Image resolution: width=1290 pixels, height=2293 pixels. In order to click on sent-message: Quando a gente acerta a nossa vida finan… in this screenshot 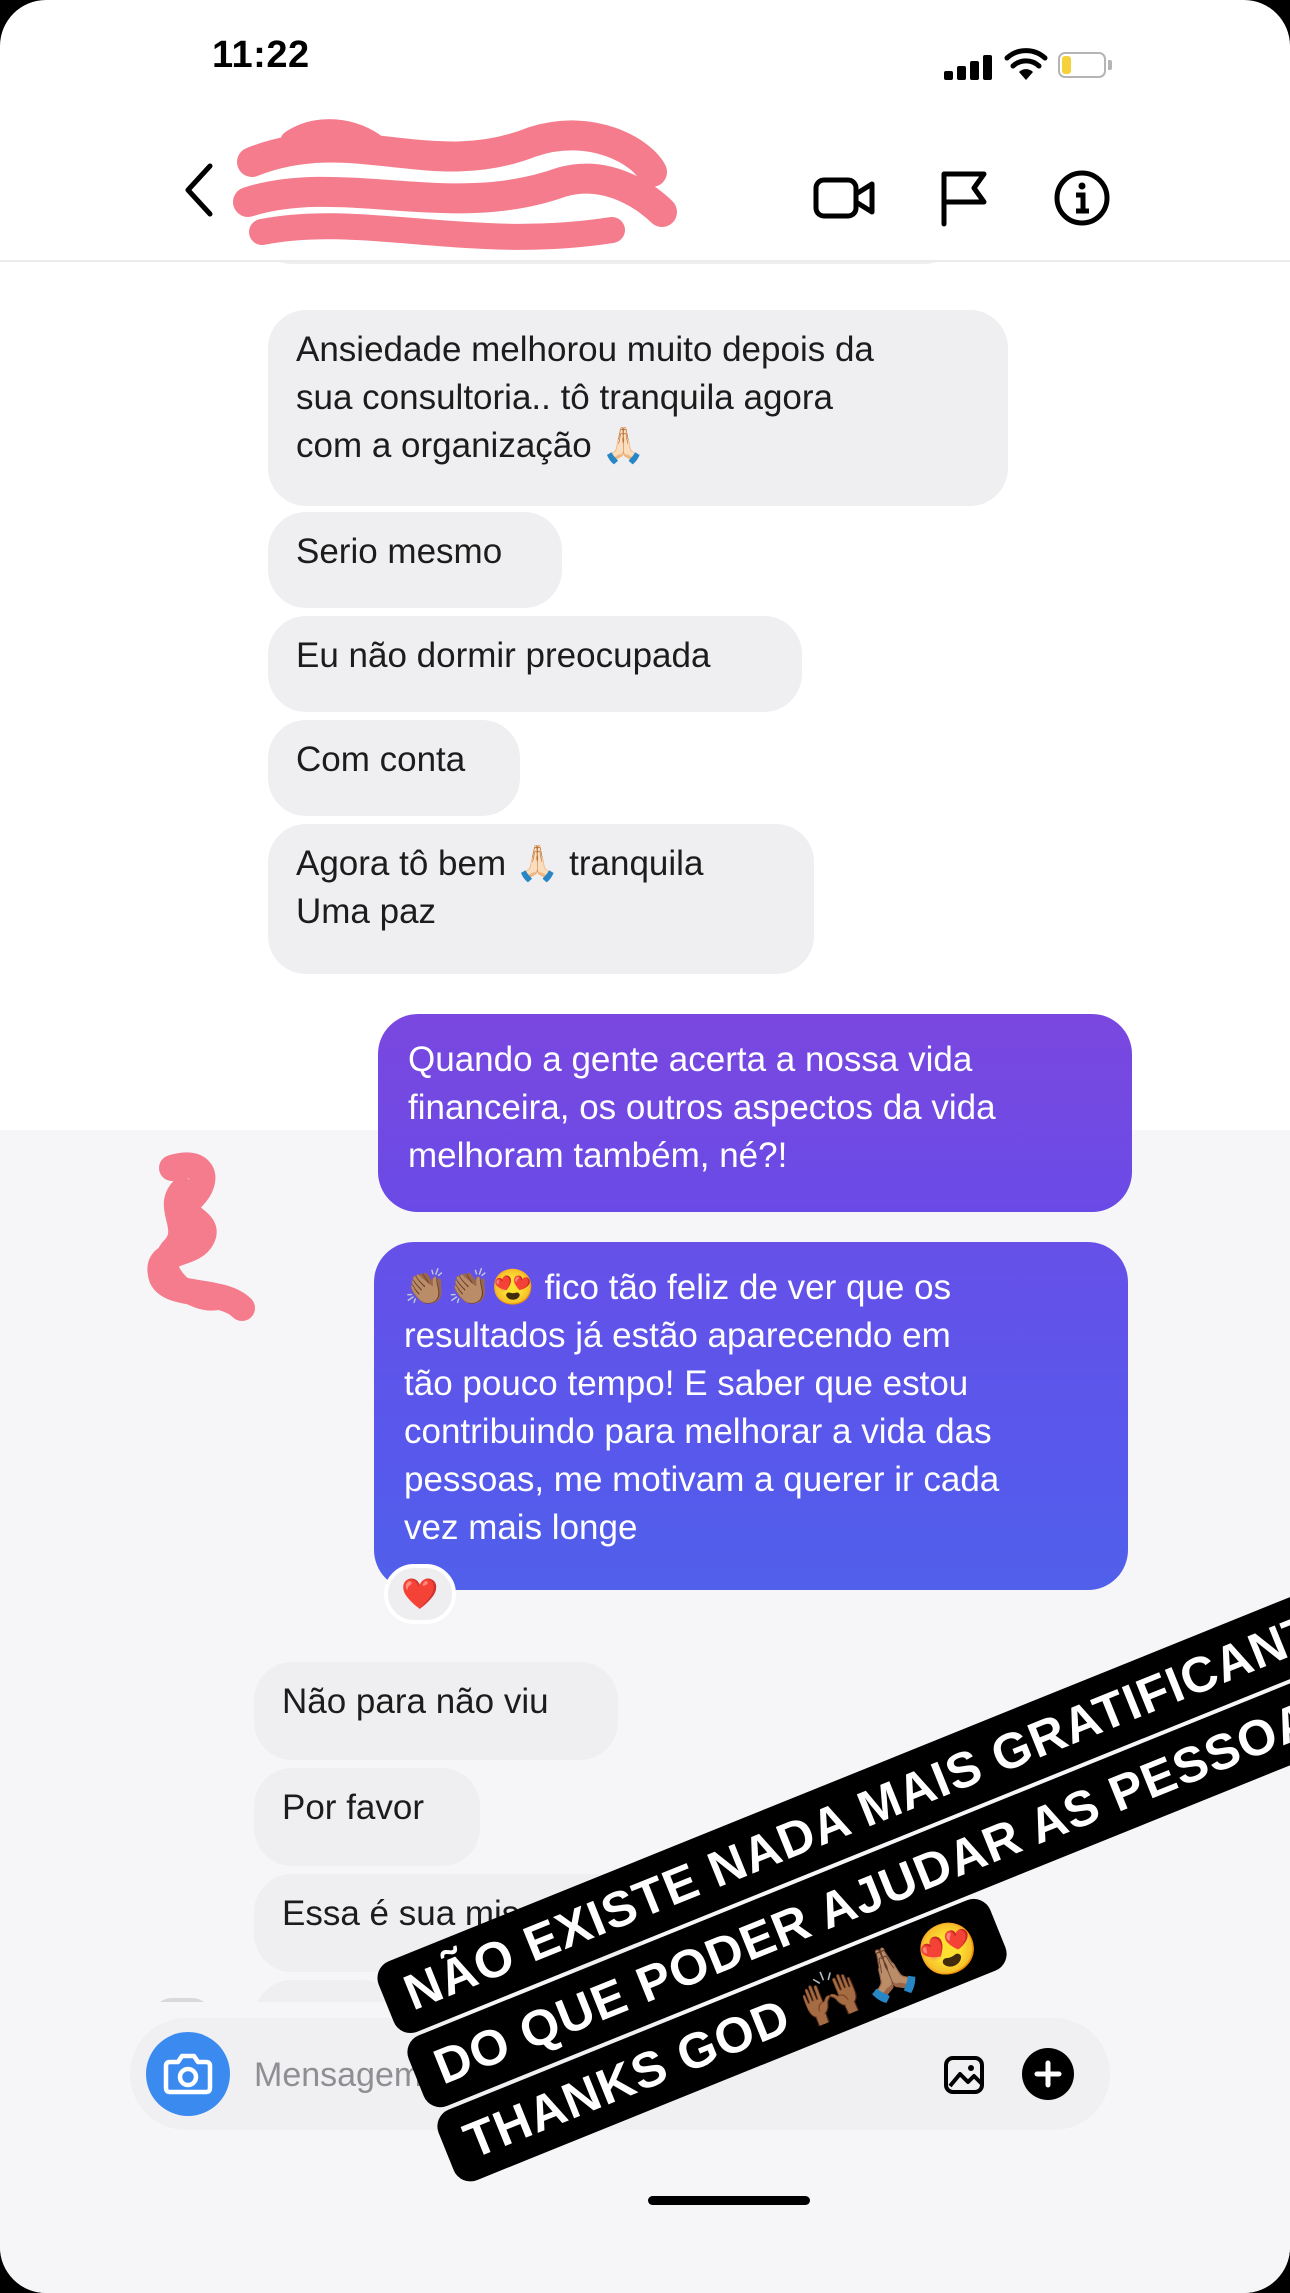, I will do `click(755, 1113)`.